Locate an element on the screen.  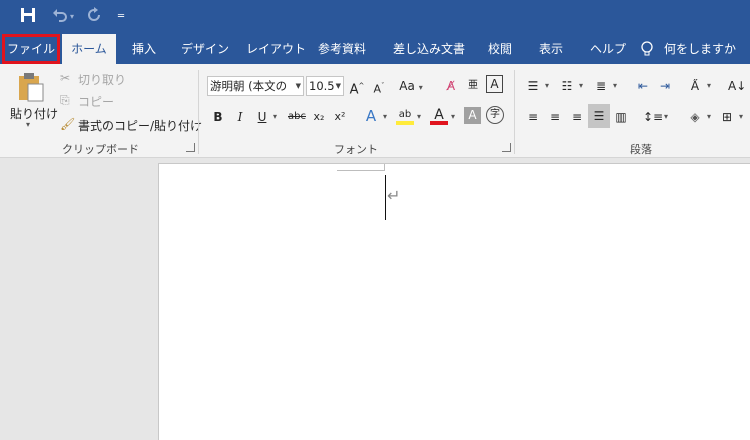
line-spacing-dropdown-icon: ▾ is located at coordinates (666, 116).